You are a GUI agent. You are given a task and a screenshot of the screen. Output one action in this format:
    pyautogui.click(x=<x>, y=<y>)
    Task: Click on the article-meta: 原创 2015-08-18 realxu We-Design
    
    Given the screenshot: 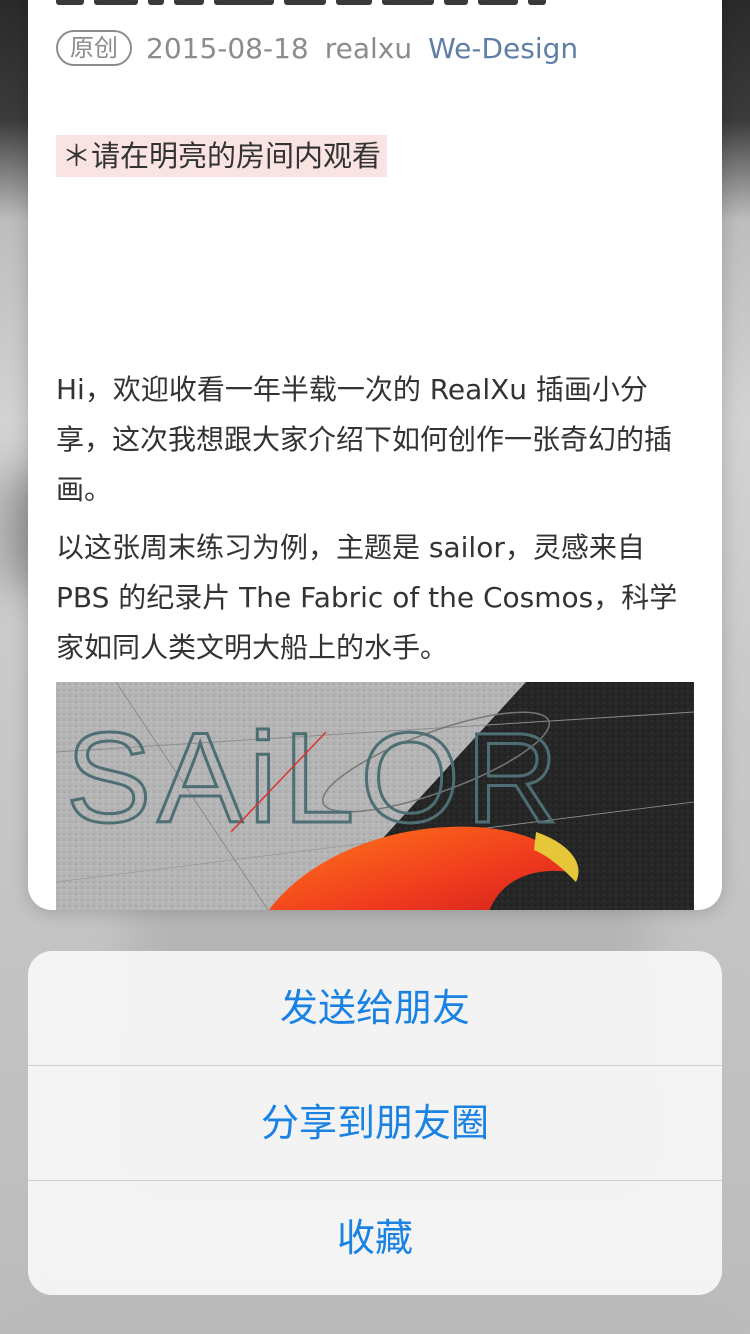 What is the action you would take?
    pyautogui.click(x=317, y=48)
    